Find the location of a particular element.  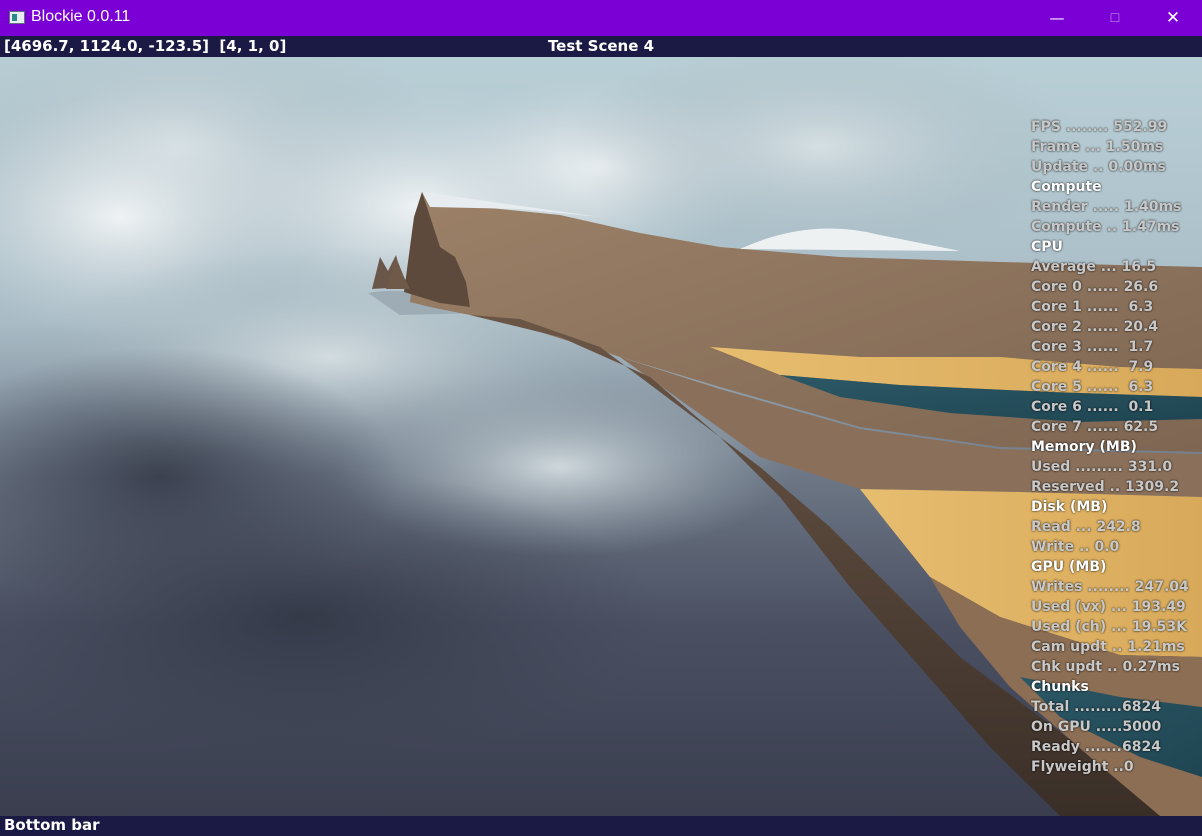

stats-line: Write .. 0.0 is located at coordinates (1075, 547).